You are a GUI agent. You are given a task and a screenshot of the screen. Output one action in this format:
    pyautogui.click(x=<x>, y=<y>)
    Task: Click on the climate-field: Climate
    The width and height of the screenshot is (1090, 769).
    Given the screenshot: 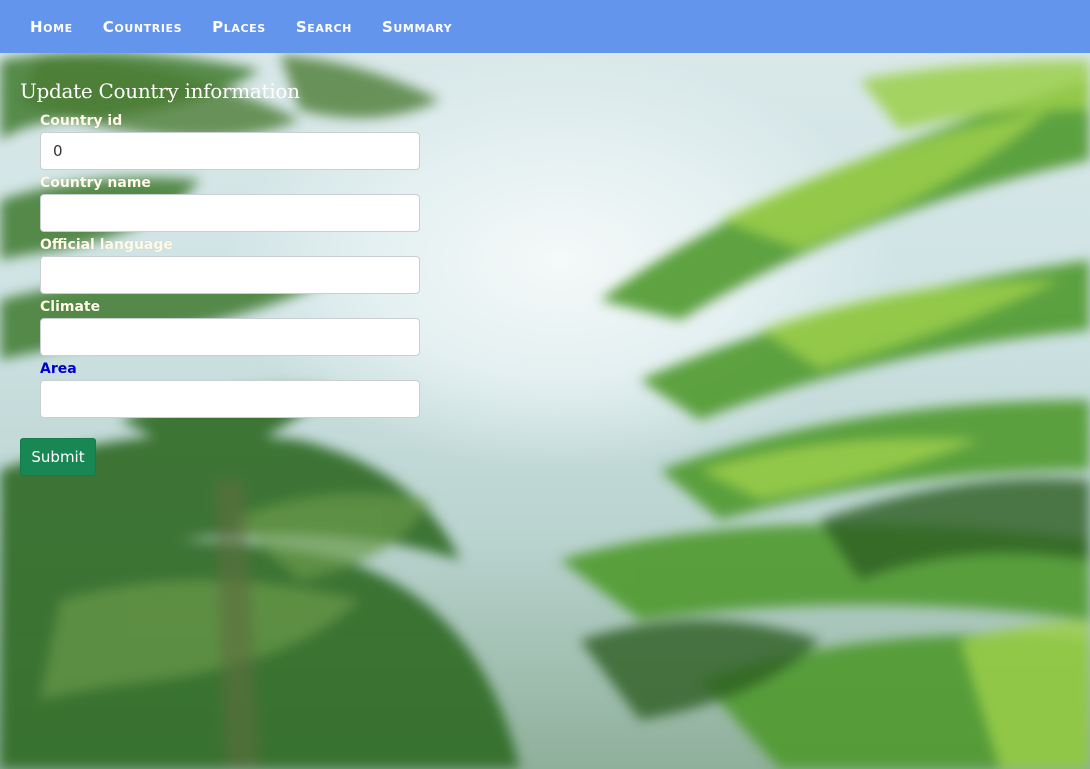 What is the action you would take?
    pyautogui.click(x=230, y=327)
    